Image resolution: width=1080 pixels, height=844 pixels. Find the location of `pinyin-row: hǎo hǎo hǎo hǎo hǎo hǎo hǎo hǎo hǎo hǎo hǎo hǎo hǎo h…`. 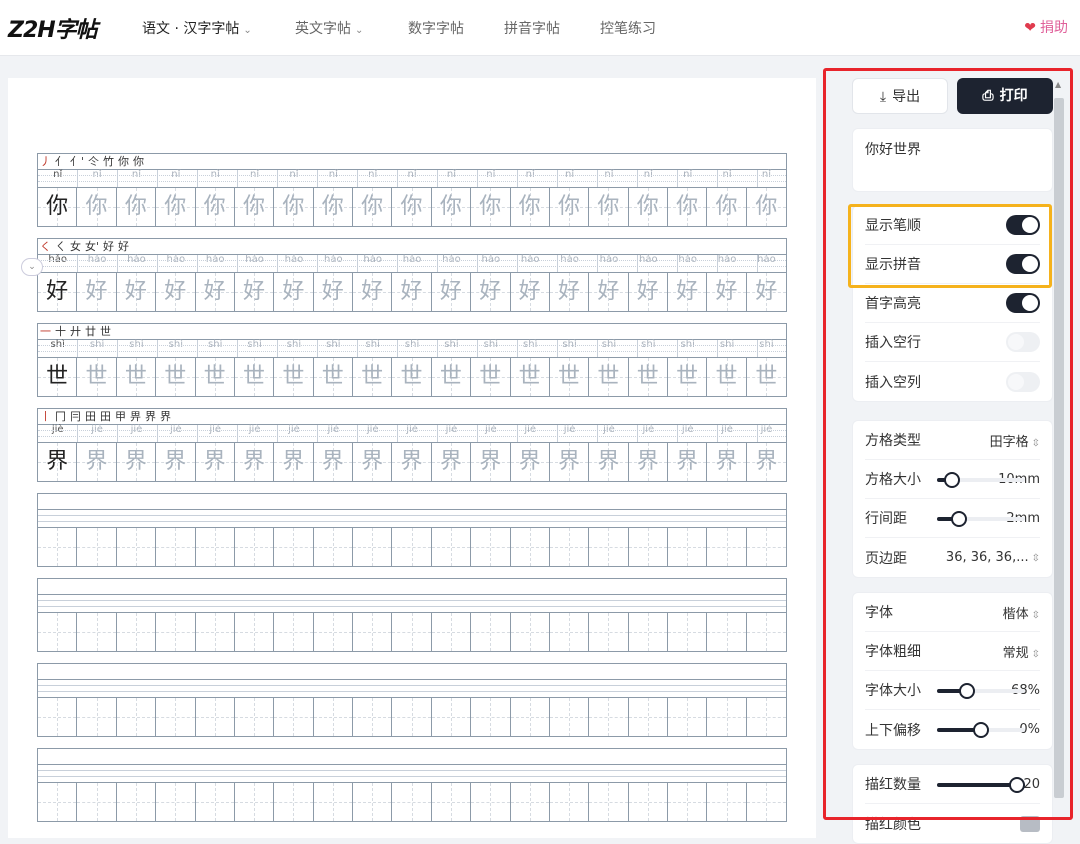

pinyin-row: hǎo hǎo hǎo hǎo hǎo hǎo hǎo hǎo hǎo hǎo hǎo hǎo hǎo h… is located at coordinates (412, 264).